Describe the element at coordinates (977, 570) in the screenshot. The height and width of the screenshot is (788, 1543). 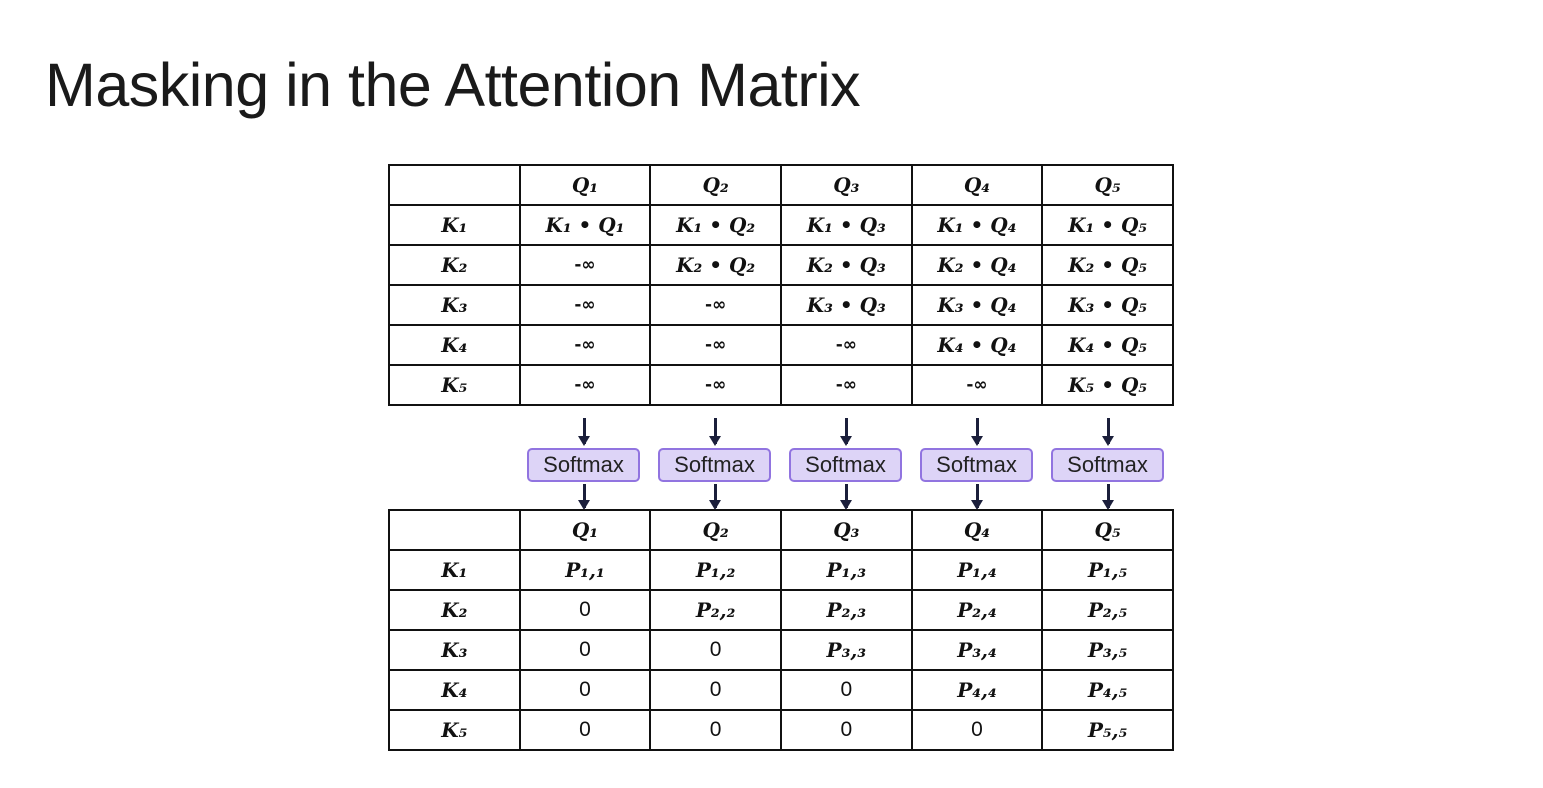
I see `value-cell: P₁,₄` at that location.